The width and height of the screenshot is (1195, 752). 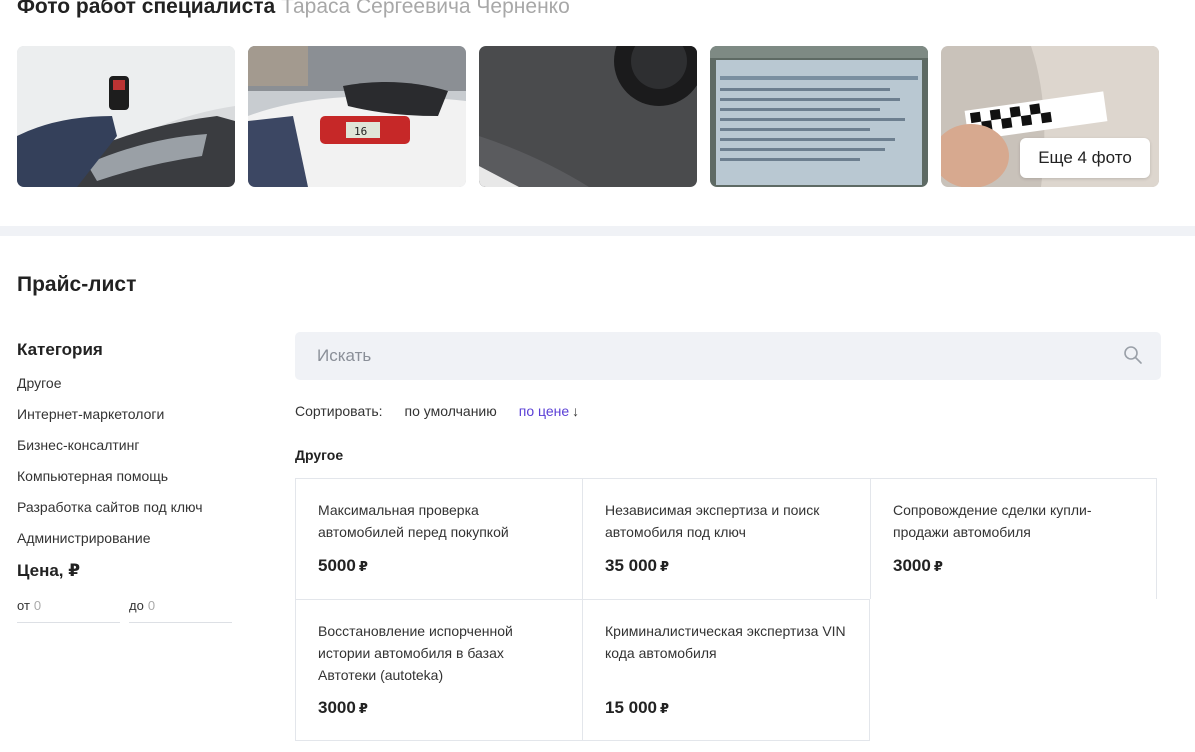 What do you see at coordinates (180, 610) in the screenshot?
I see `price-to-field: до 0` at bounding box center [180, 610].